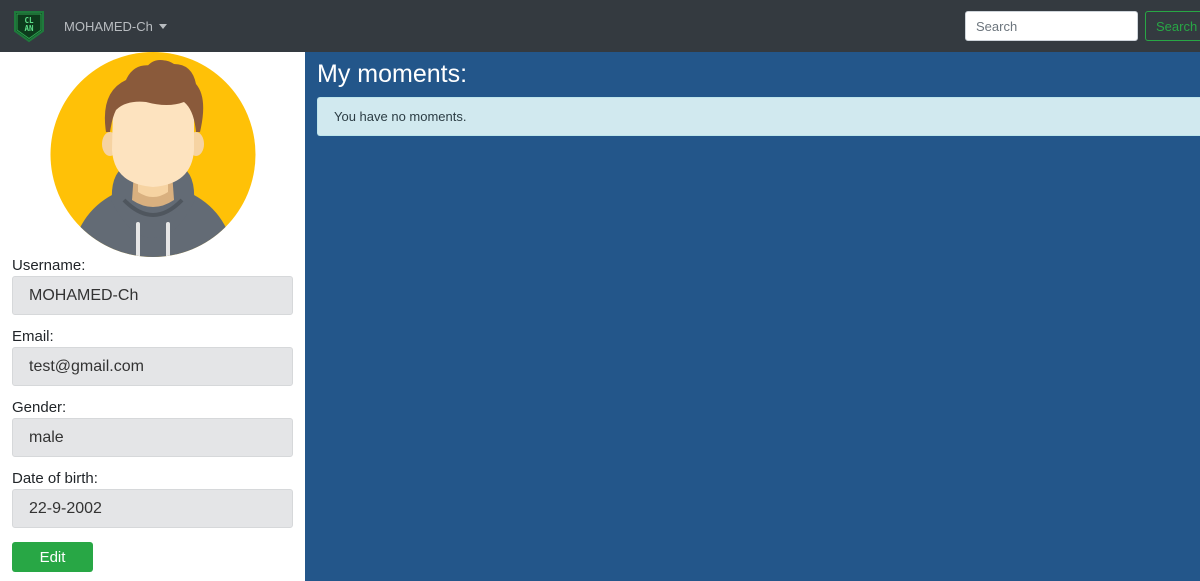  What do you see at coordinates (758, 116) in the screenshot?
I see `no-moments-alert: You have no moments.` at bounding box center [758, 116].